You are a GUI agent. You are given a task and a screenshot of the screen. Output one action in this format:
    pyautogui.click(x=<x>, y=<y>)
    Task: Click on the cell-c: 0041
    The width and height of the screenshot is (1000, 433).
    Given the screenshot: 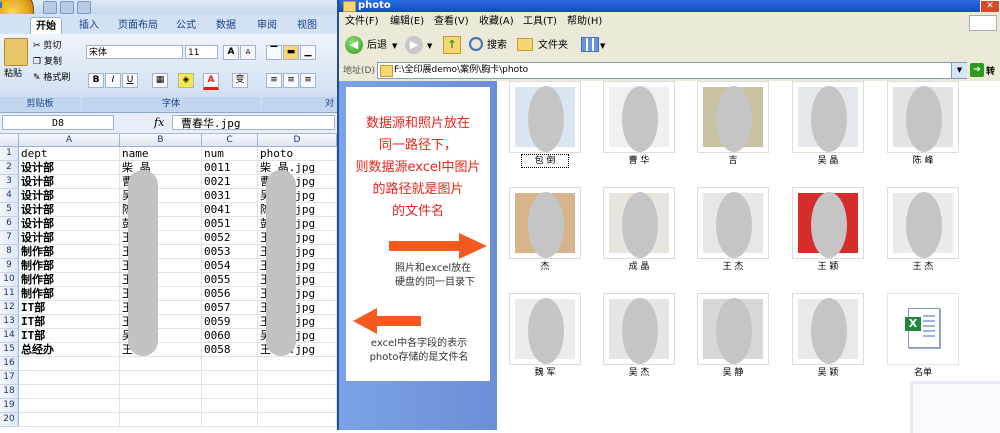 What is the action you would take?
    pyautogui.click(x=230, y=210)
    